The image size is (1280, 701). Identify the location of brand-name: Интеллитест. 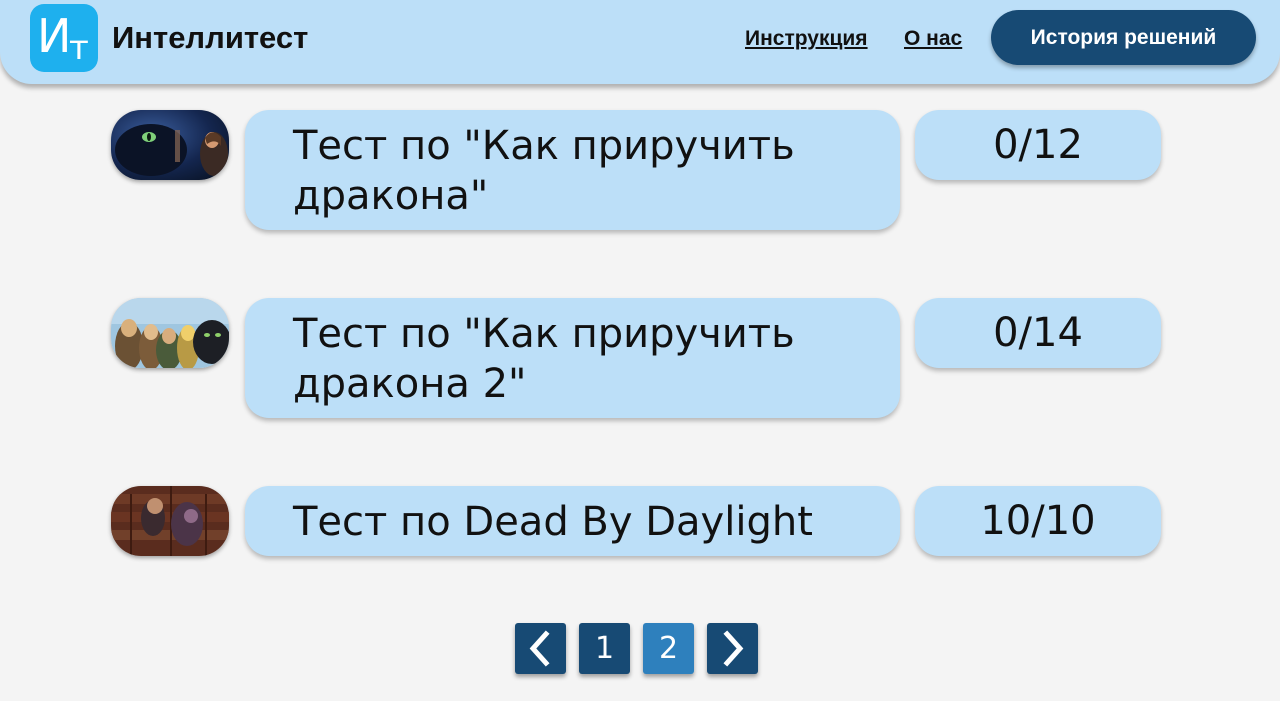
(210, 38).